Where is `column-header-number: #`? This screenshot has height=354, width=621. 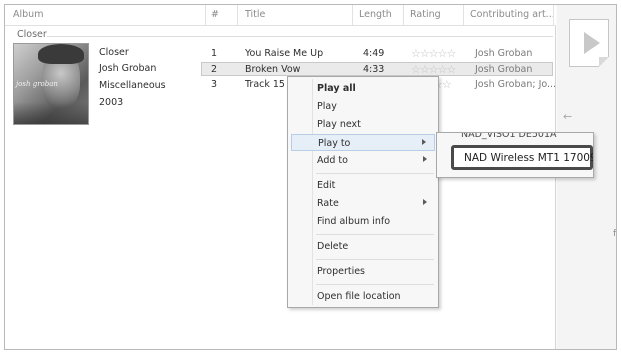 column-header-number: # is located at coordinates (215, 14).